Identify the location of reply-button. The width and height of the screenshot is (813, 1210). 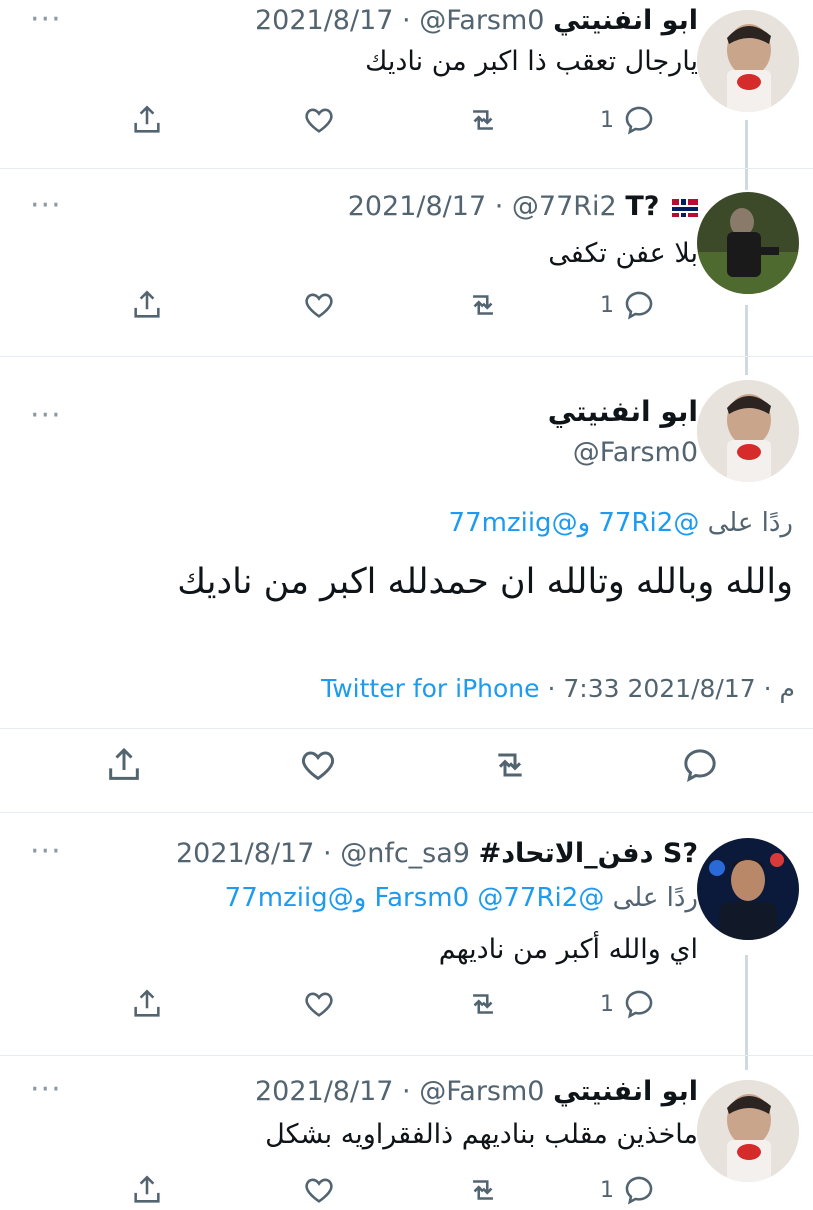
(700, 765).